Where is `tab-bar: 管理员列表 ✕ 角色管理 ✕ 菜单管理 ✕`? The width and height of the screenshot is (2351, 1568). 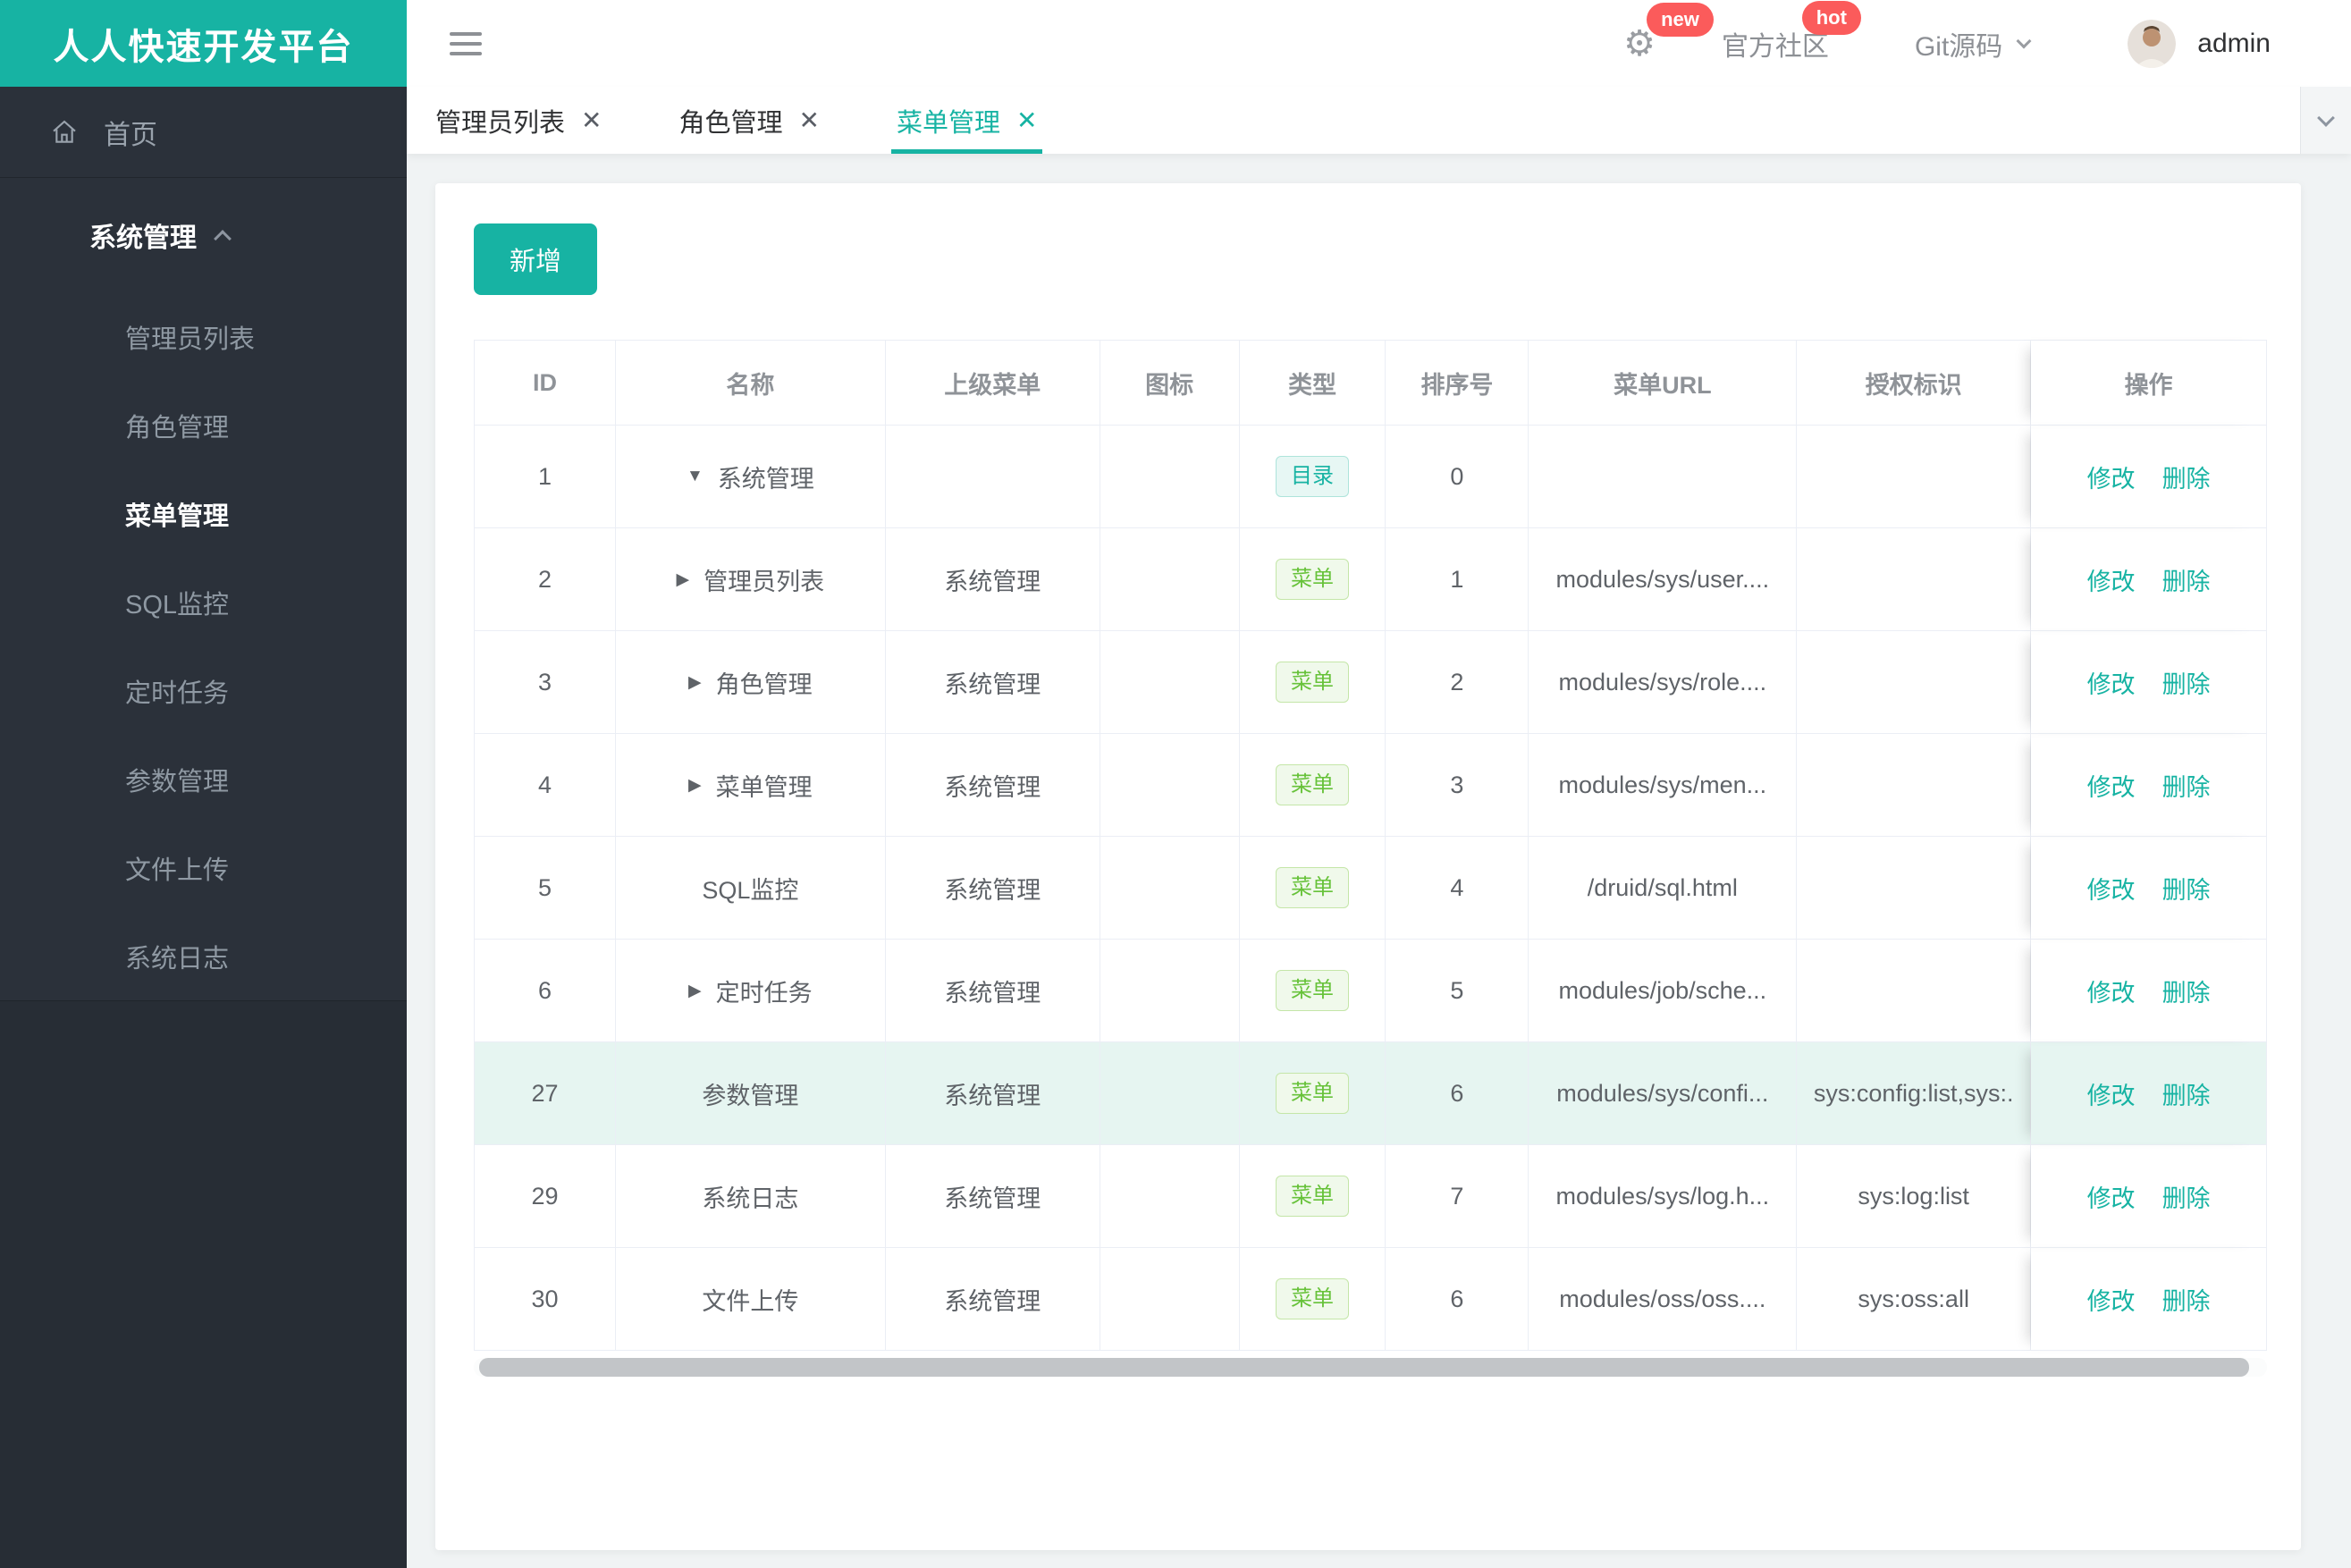
tab-bar: 管理员列表 ✕ 角色管理 ✕ 菜单管理 ✕ is located at coordinates (1379, 120).